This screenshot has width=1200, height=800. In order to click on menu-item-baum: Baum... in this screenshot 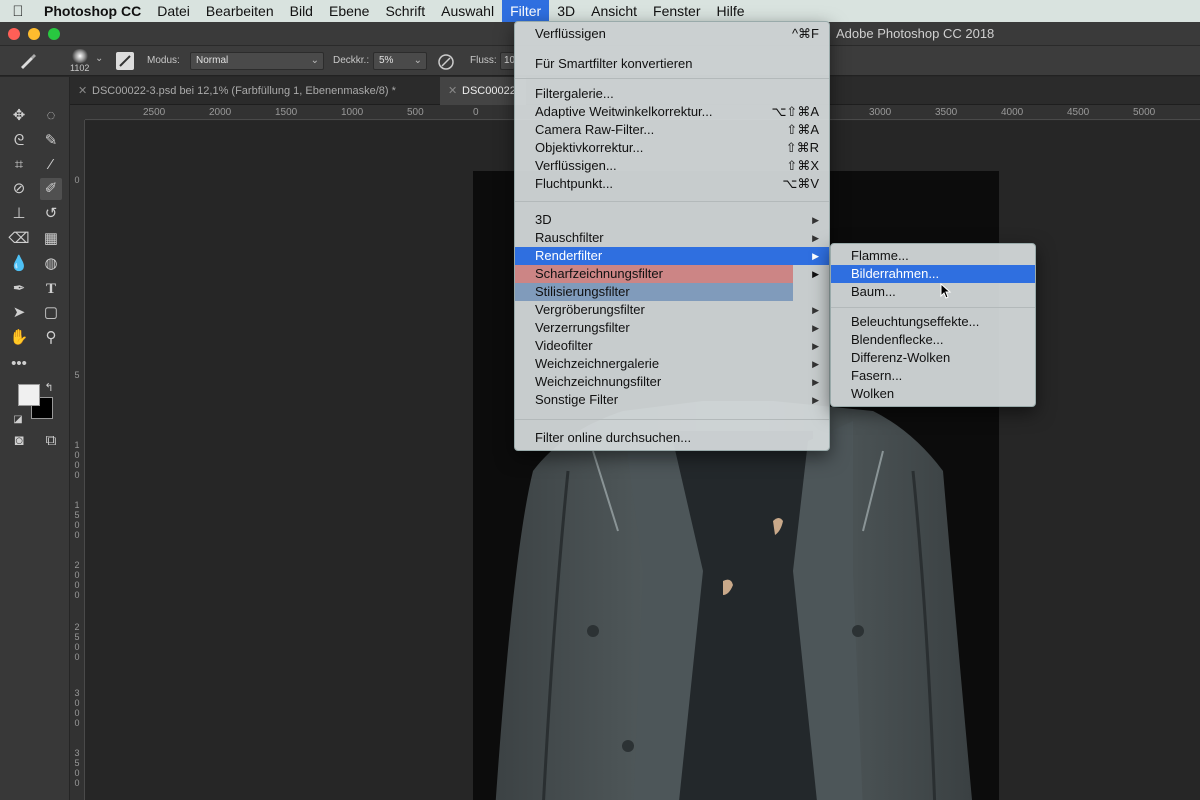, I will do `click(933, 292)`.